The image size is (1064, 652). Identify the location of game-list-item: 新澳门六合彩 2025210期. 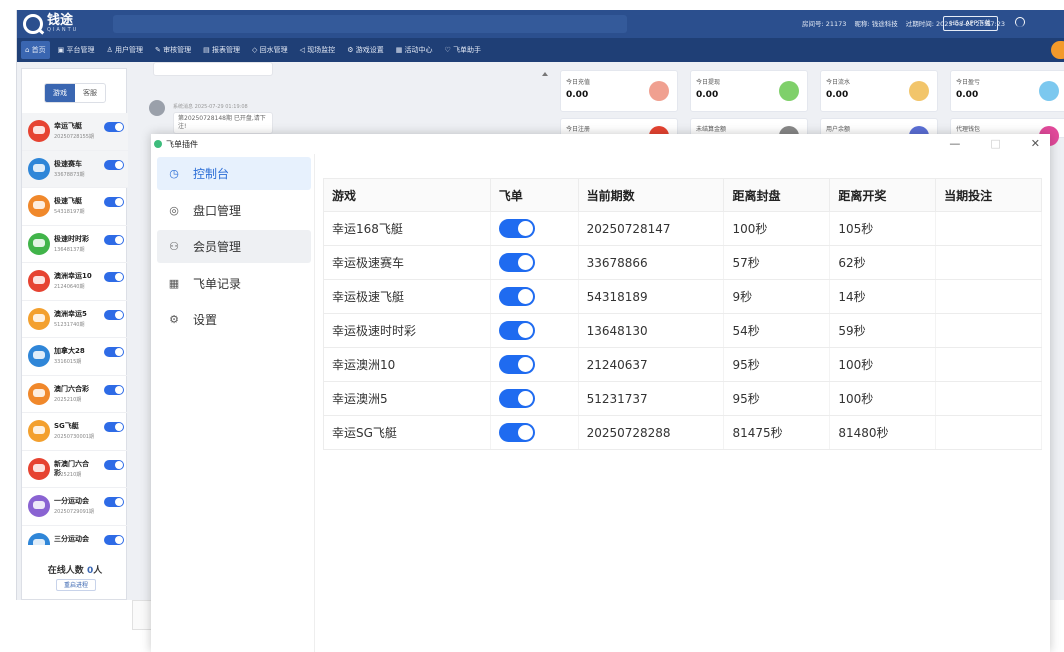
(75, 469).